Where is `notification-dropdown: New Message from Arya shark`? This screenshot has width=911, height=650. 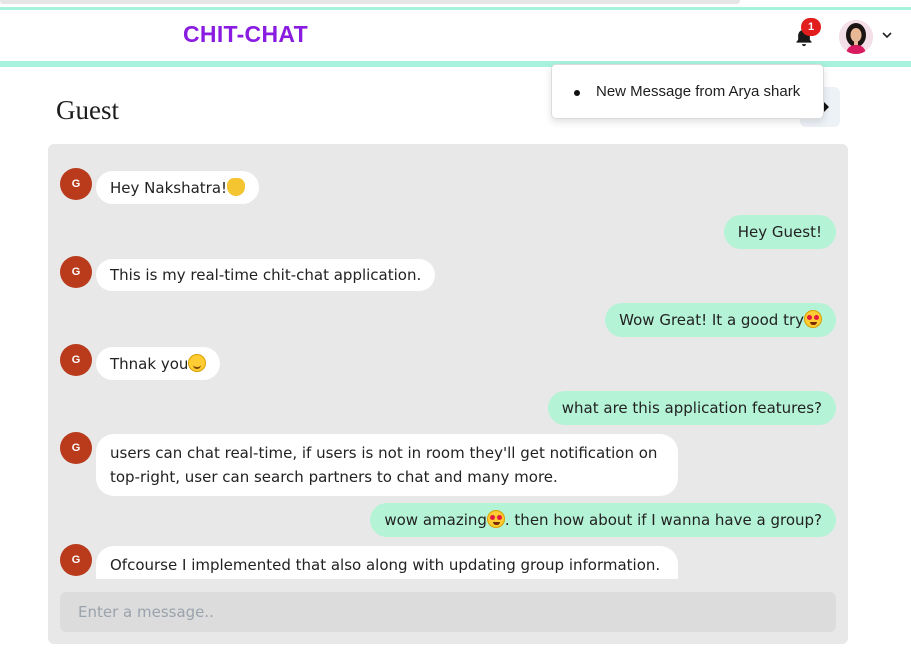 notification-dropdown: New Message from Arya shark is located at coordinates (687, 91).